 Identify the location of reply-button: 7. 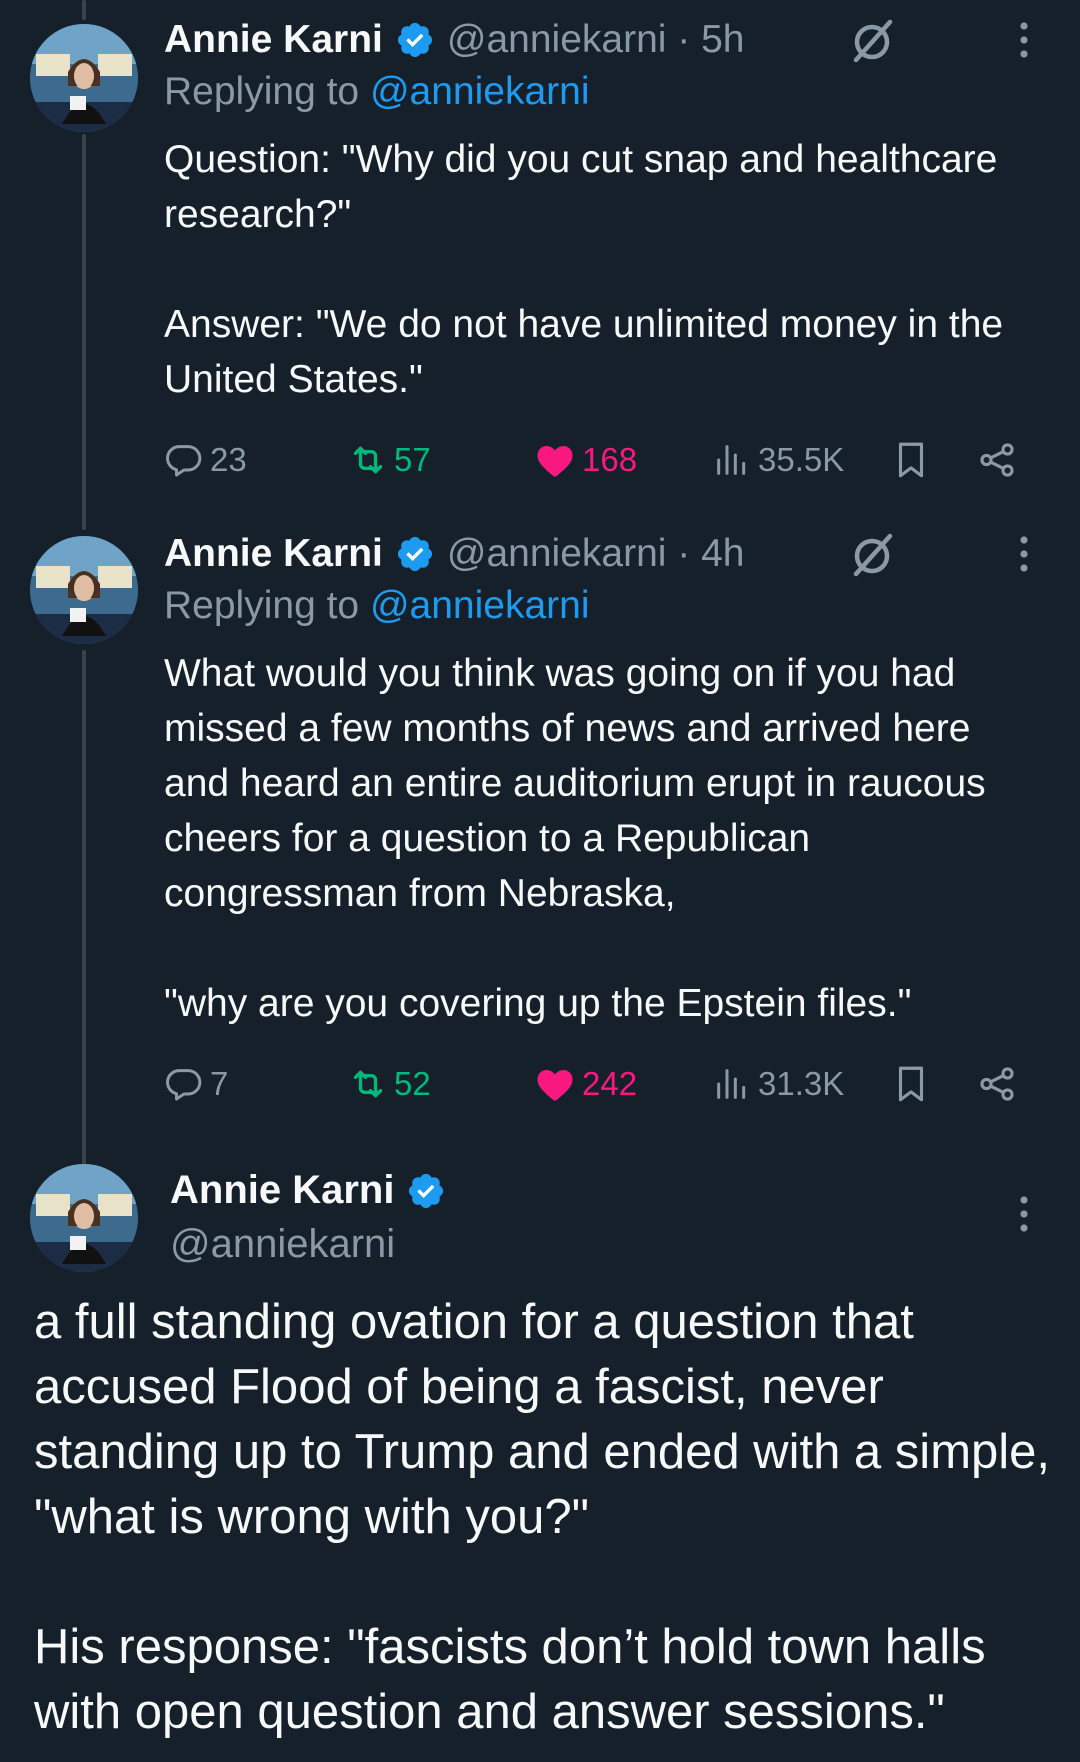
(196, 1084).